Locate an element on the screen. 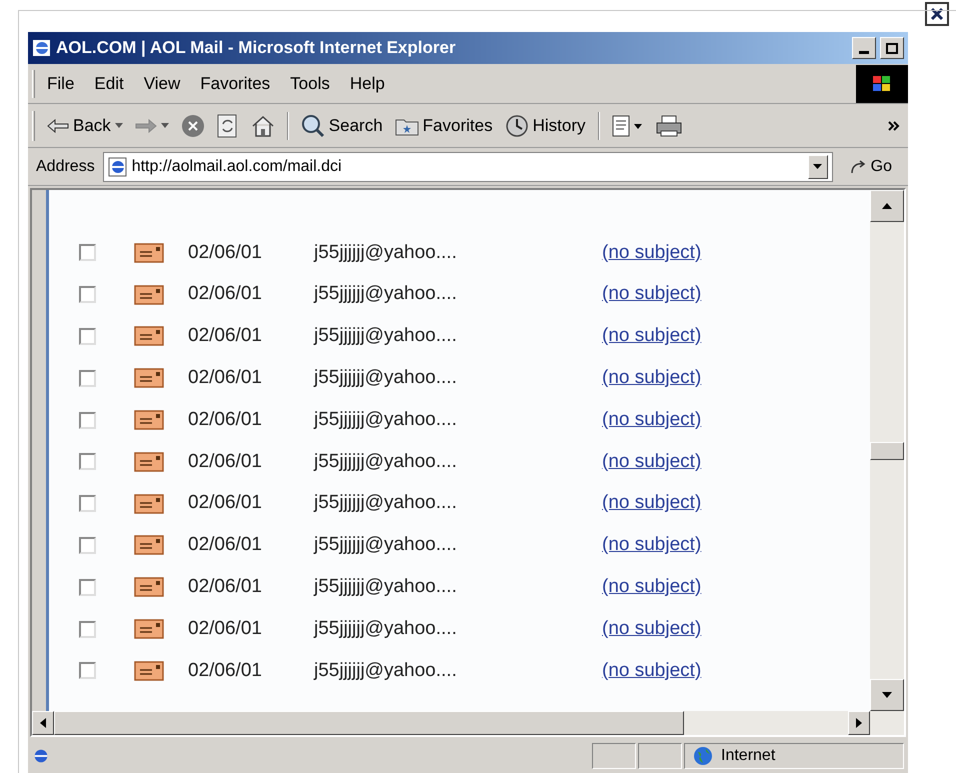 This screenshot has width=956, height=773. history-button: History is located at coordinates (545, 125).